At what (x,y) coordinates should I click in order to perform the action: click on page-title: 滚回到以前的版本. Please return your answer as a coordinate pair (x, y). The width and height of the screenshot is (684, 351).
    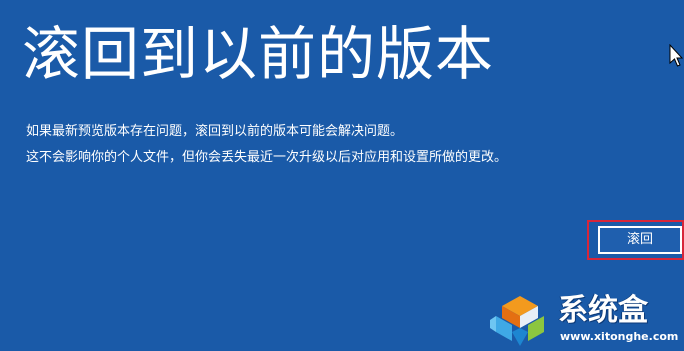
    Looking at the image, I should click on (258, 54).